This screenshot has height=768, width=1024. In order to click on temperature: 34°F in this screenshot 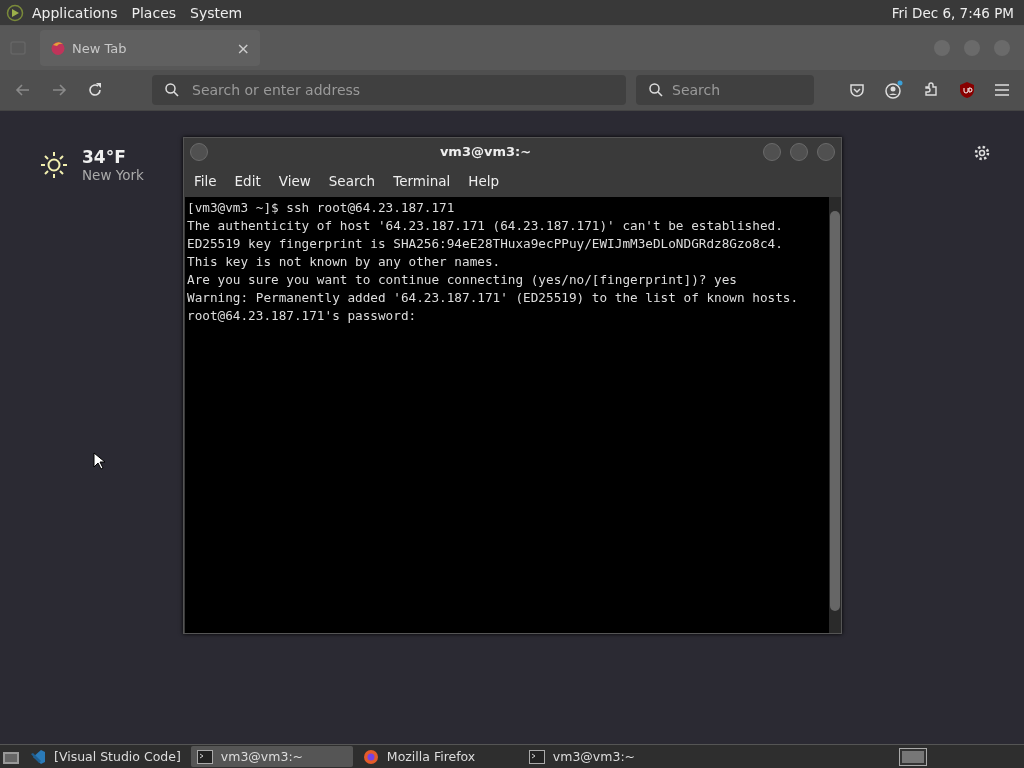, I will do `click(104, 157)`.